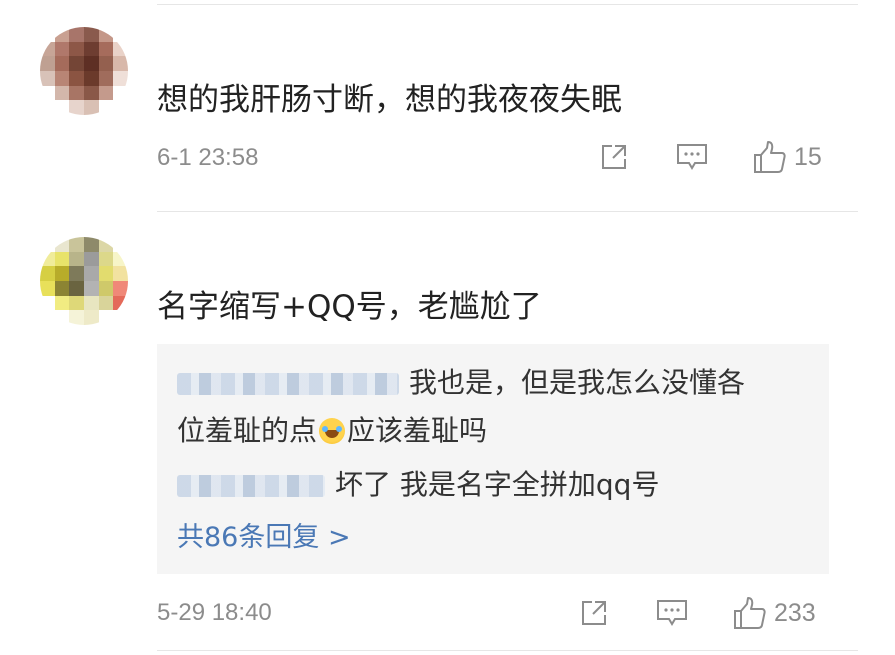 The image size is (895, 655). What do you see at coordinates (349, 307) in the screenshot?
I see `comment-text: 名字缩写+QQ号，老尴尬了` at bounding box center [349, 307].